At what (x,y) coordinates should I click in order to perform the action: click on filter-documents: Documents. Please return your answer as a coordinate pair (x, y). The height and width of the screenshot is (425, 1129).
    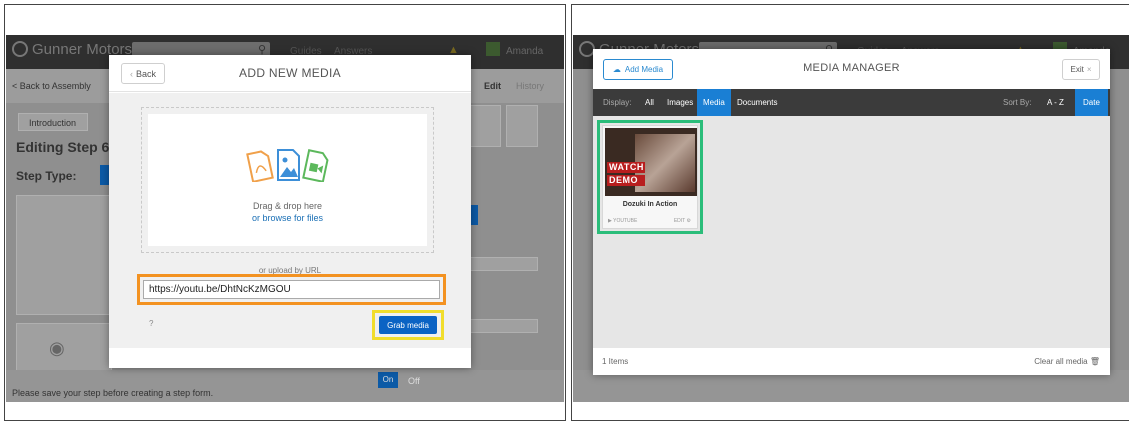
    Looking at the image, I should click on (757, 102).